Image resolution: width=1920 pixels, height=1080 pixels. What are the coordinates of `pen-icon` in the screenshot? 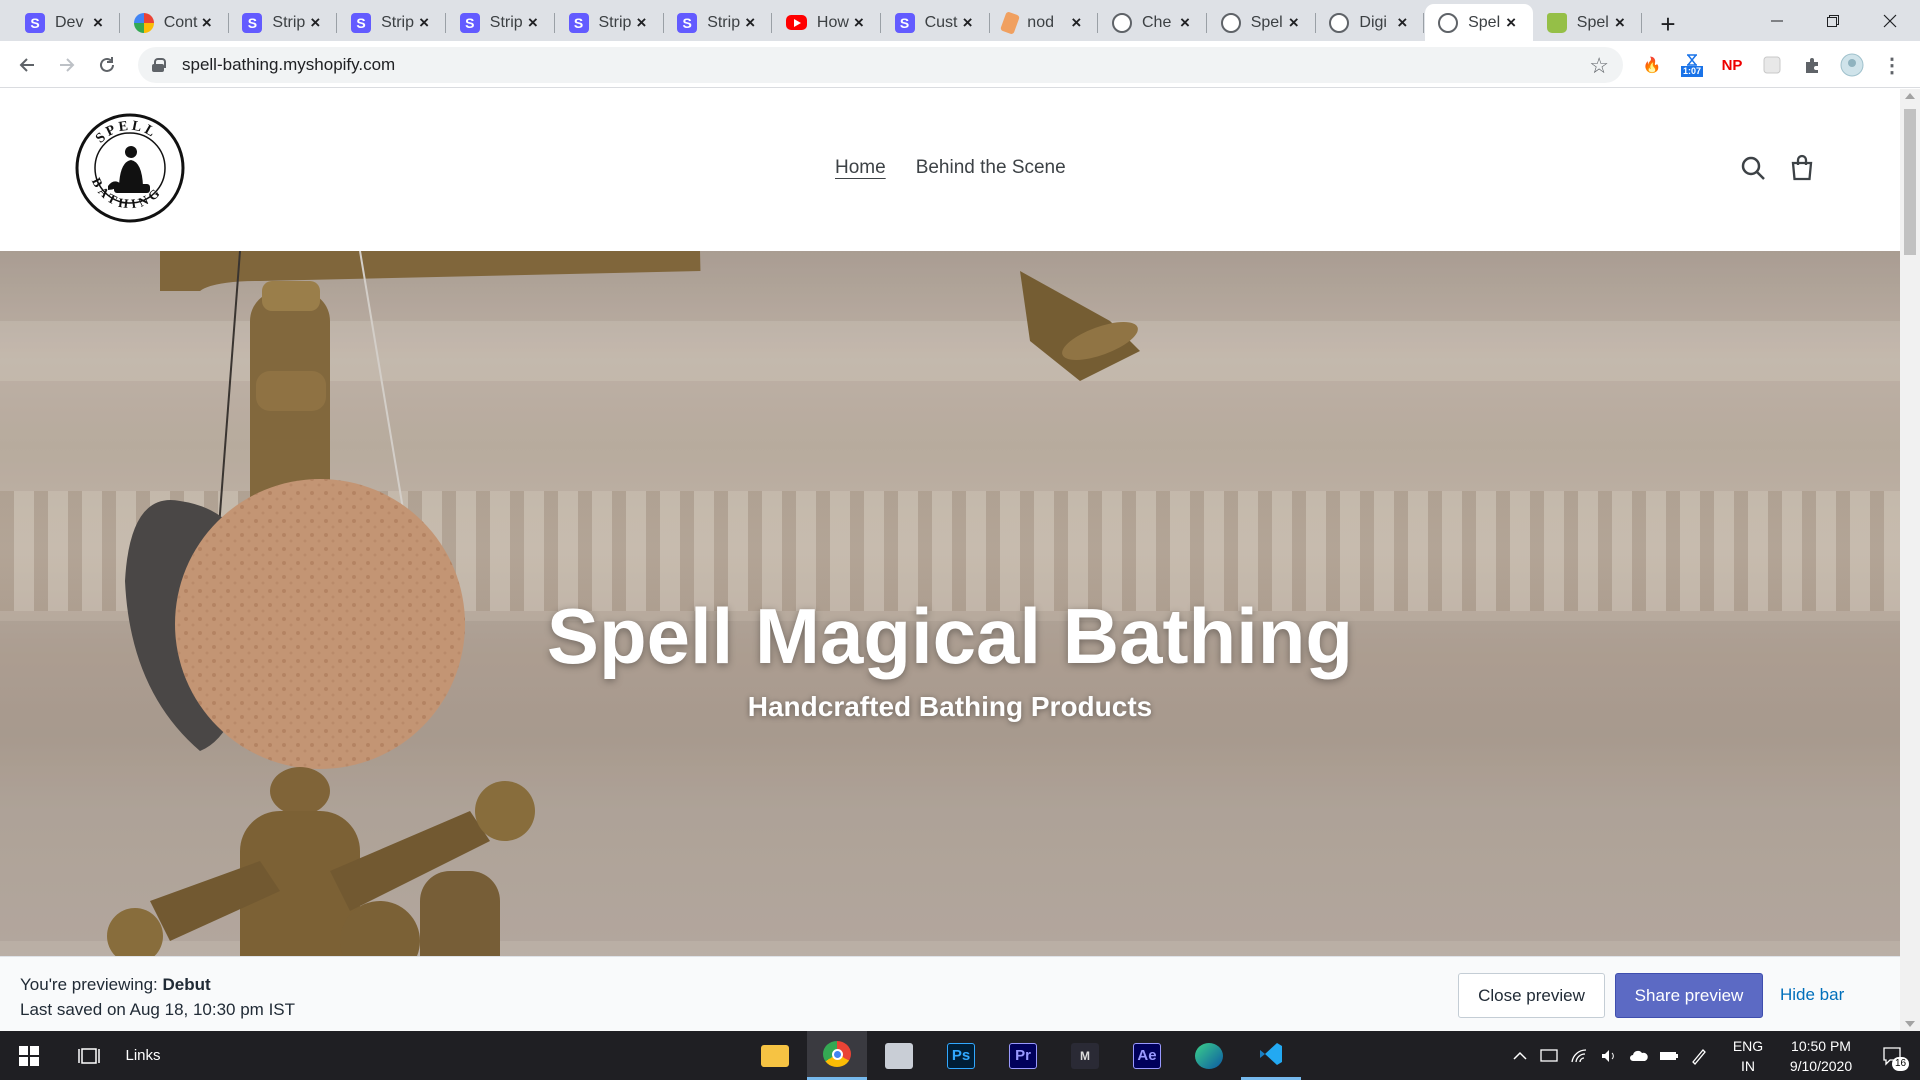 It's located at (1699, 1055).